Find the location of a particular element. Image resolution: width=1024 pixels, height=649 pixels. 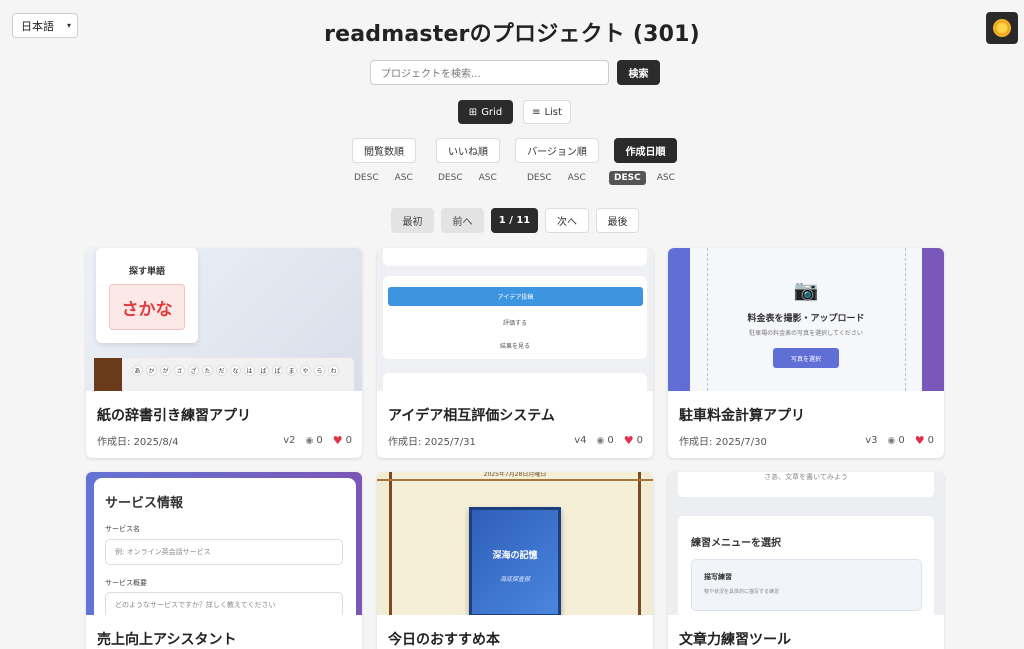

list-view-button: ≡ List is located at coordinates (547, 112).